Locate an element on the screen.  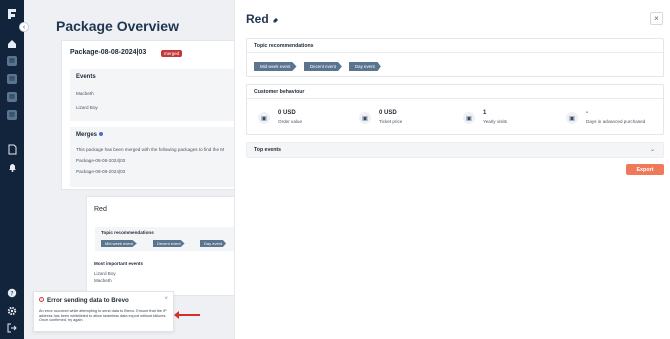
panel-title: Red is located at coordinates (257, 19).